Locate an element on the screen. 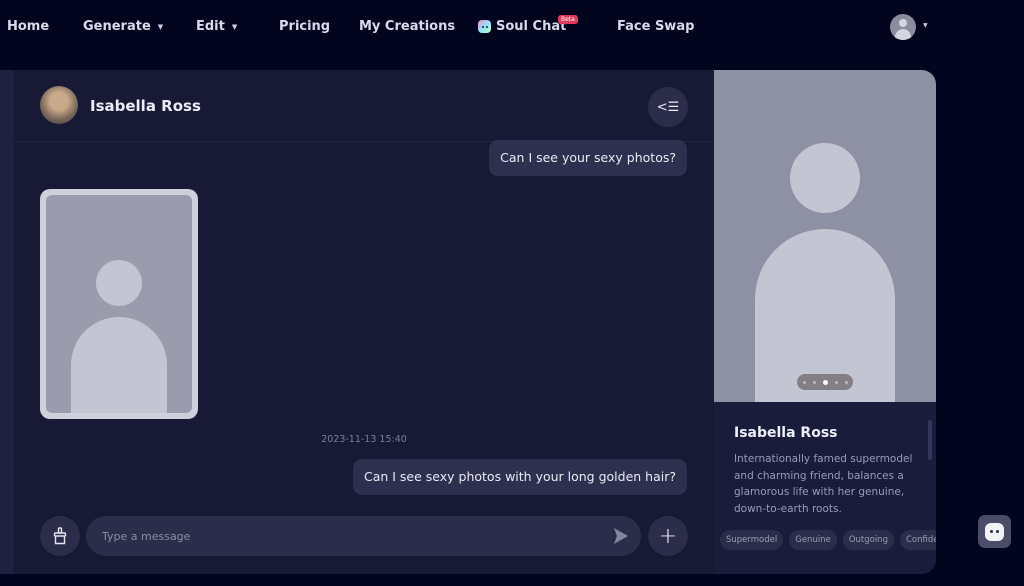 This screenshot has width=1024, height=586. send-icon is located at coordinates (621, 536).